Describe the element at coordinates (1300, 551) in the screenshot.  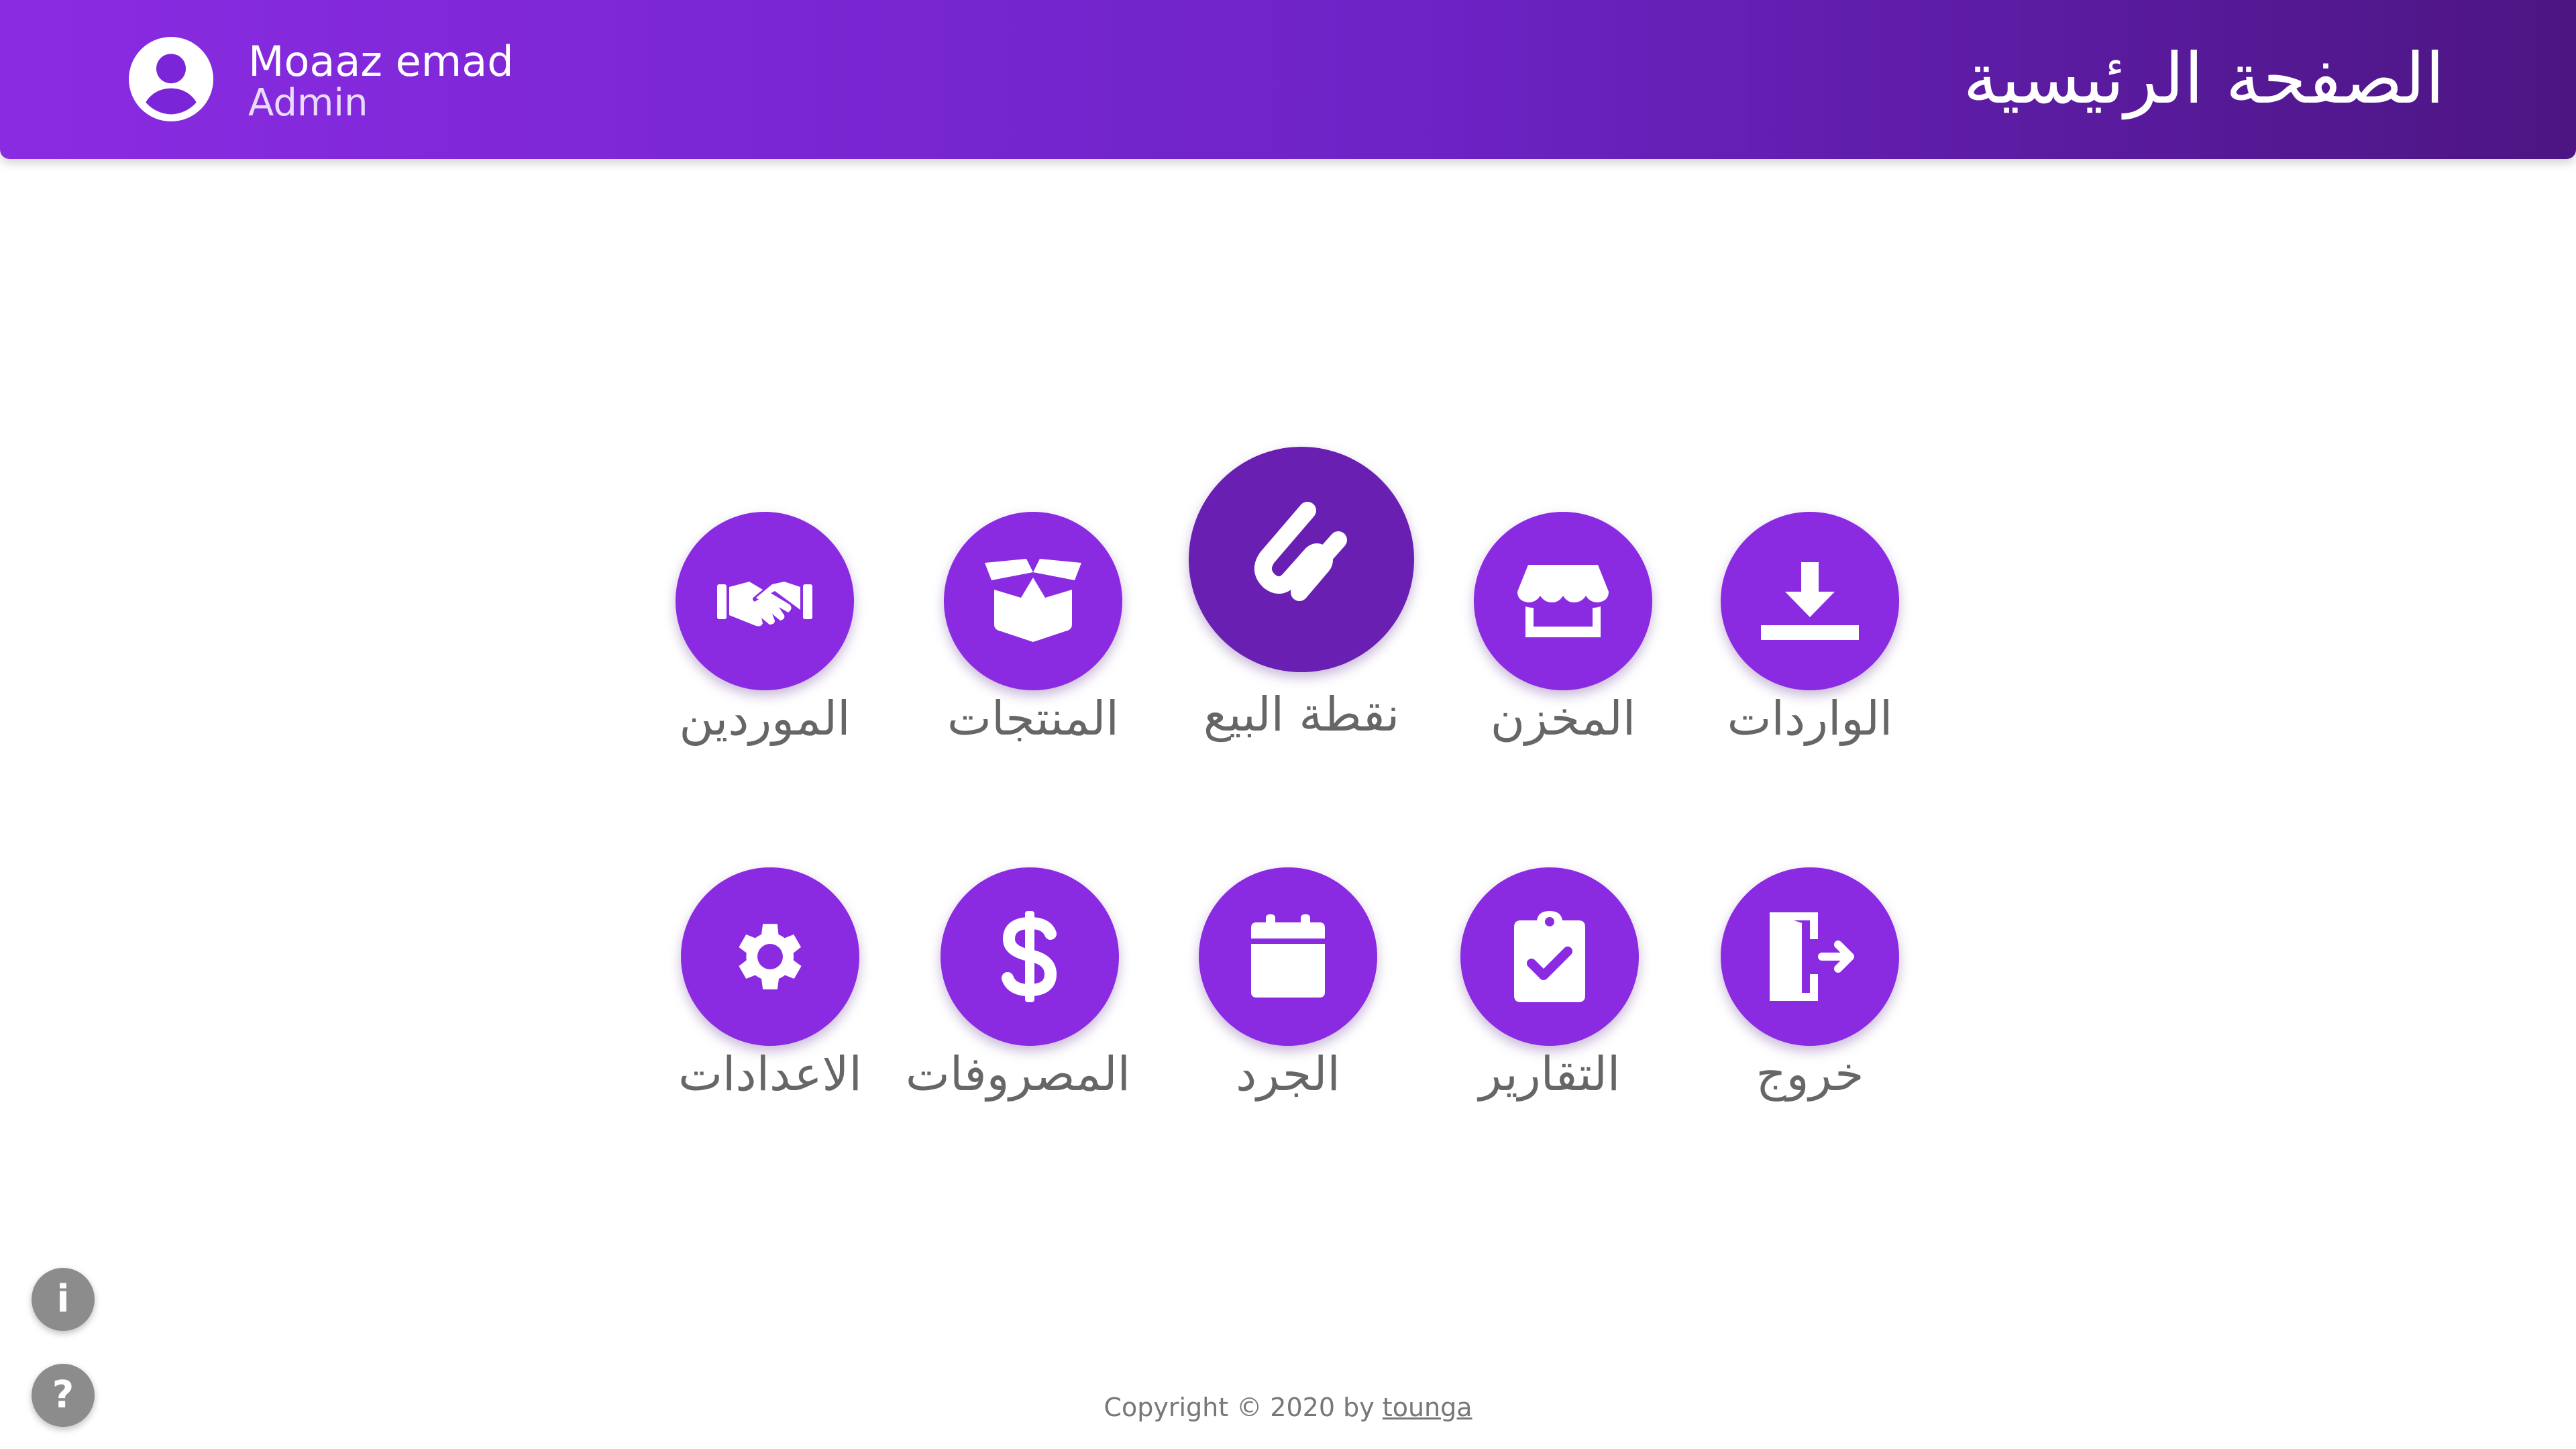
I see `pos-logo-icon` at that location.